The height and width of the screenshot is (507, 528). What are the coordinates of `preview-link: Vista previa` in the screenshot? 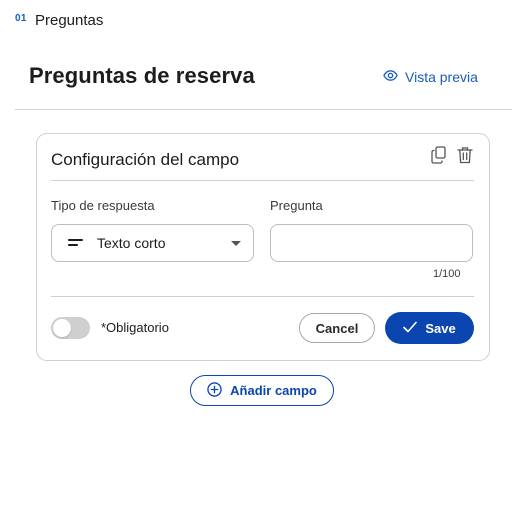 It's located at (430, 77).